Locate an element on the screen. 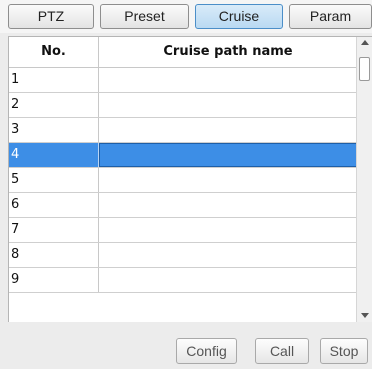 The image size is (372, 369). row-number: 4 is located at coordinates (54, 155).